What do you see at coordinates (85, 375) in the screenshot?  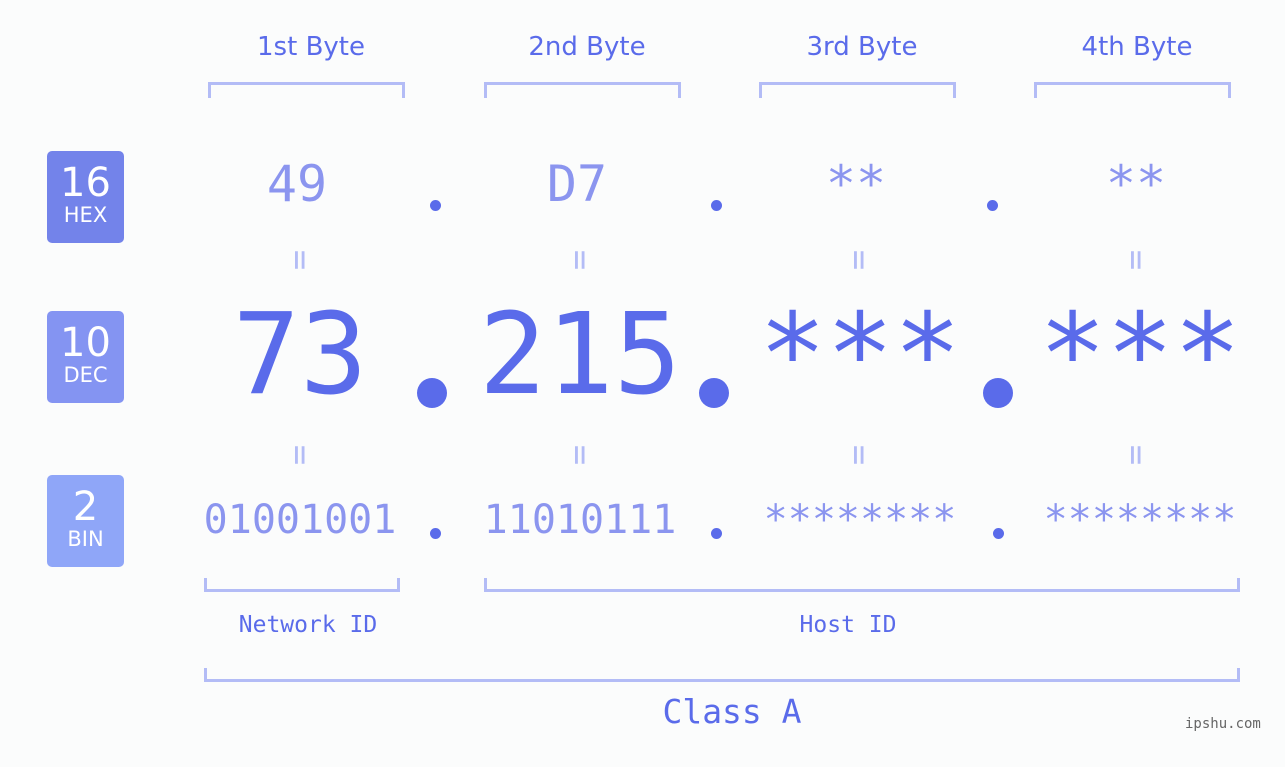 I see `dec-base-label: DEC` at bounding box center [85, 375].